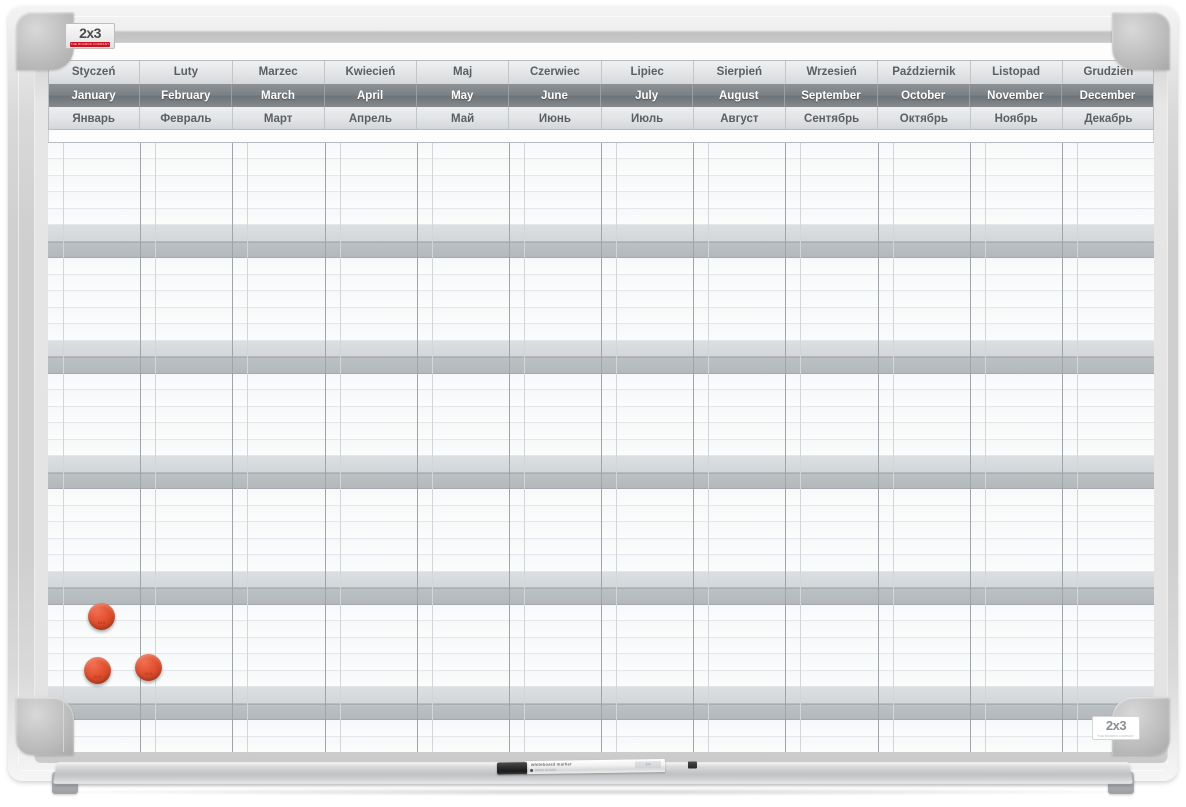  Describe the element at coordinates (512, 768) in the screenshot. I see `marker-cap` at that location.